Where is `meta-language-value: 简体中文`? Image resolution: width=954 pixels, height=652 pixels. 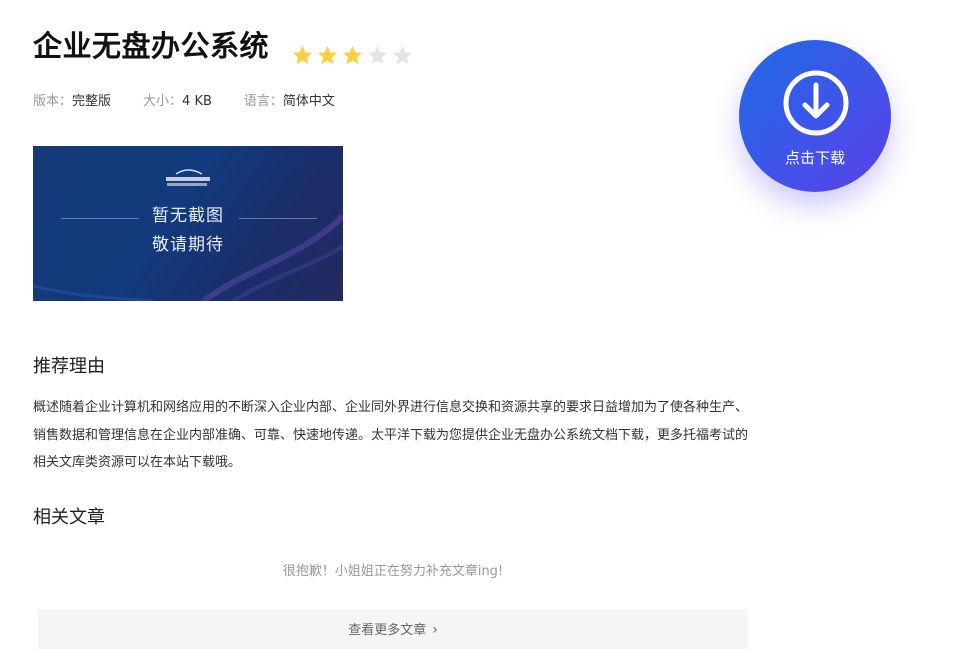
meta-language-value: 简体中文 is located at coordinates (308, 101).